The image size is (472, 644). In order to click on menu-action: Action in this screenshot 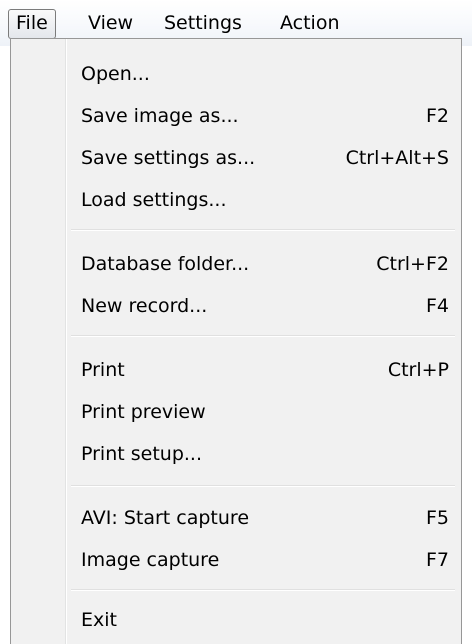, I will do `click(310, 24)`.